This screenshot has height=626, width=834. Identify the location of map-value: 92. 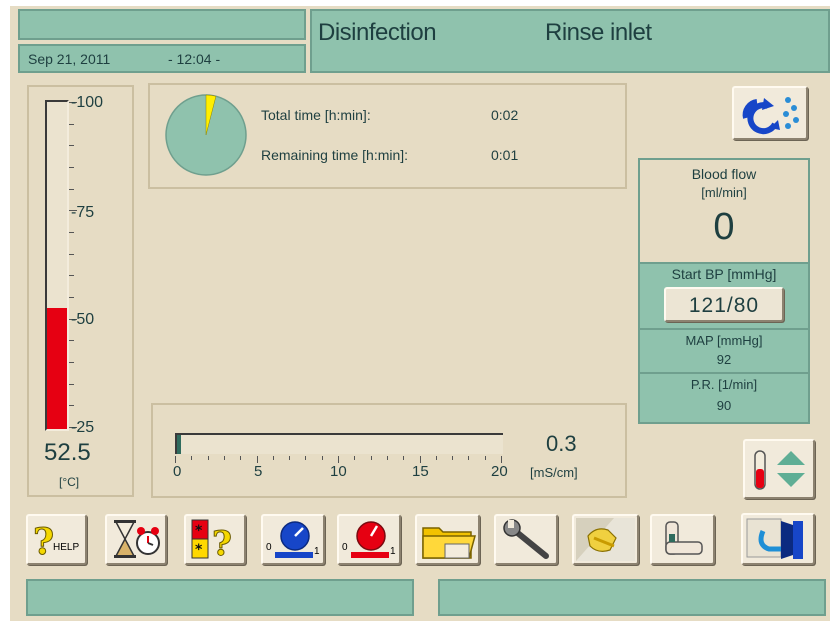
(724, 359).